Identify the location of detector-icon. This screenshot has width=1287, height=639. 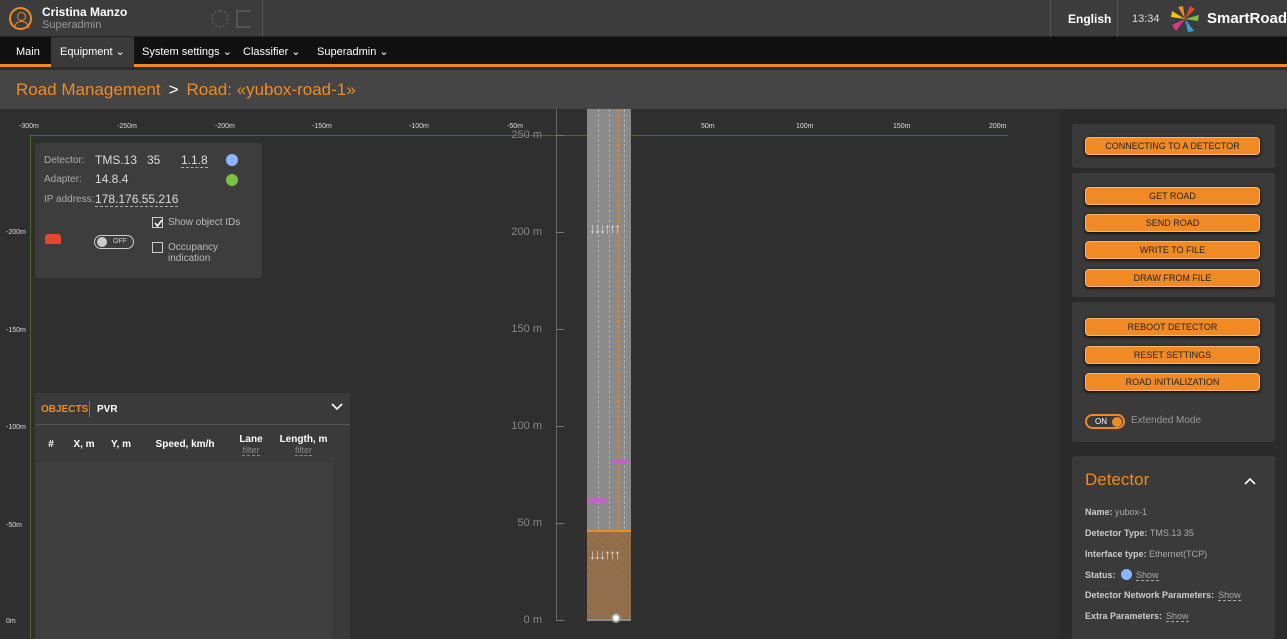
(616, 618).